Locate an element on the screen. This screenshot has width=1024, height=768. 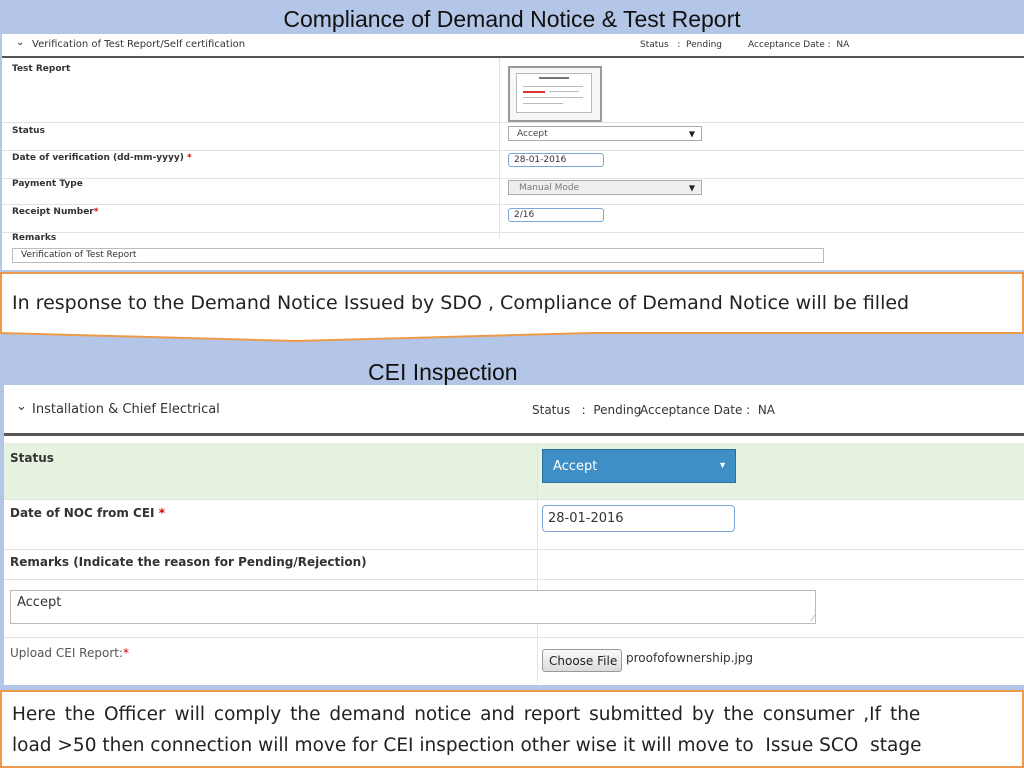
resize-handle-icon: ∕ is located at coordinates (813, 618).